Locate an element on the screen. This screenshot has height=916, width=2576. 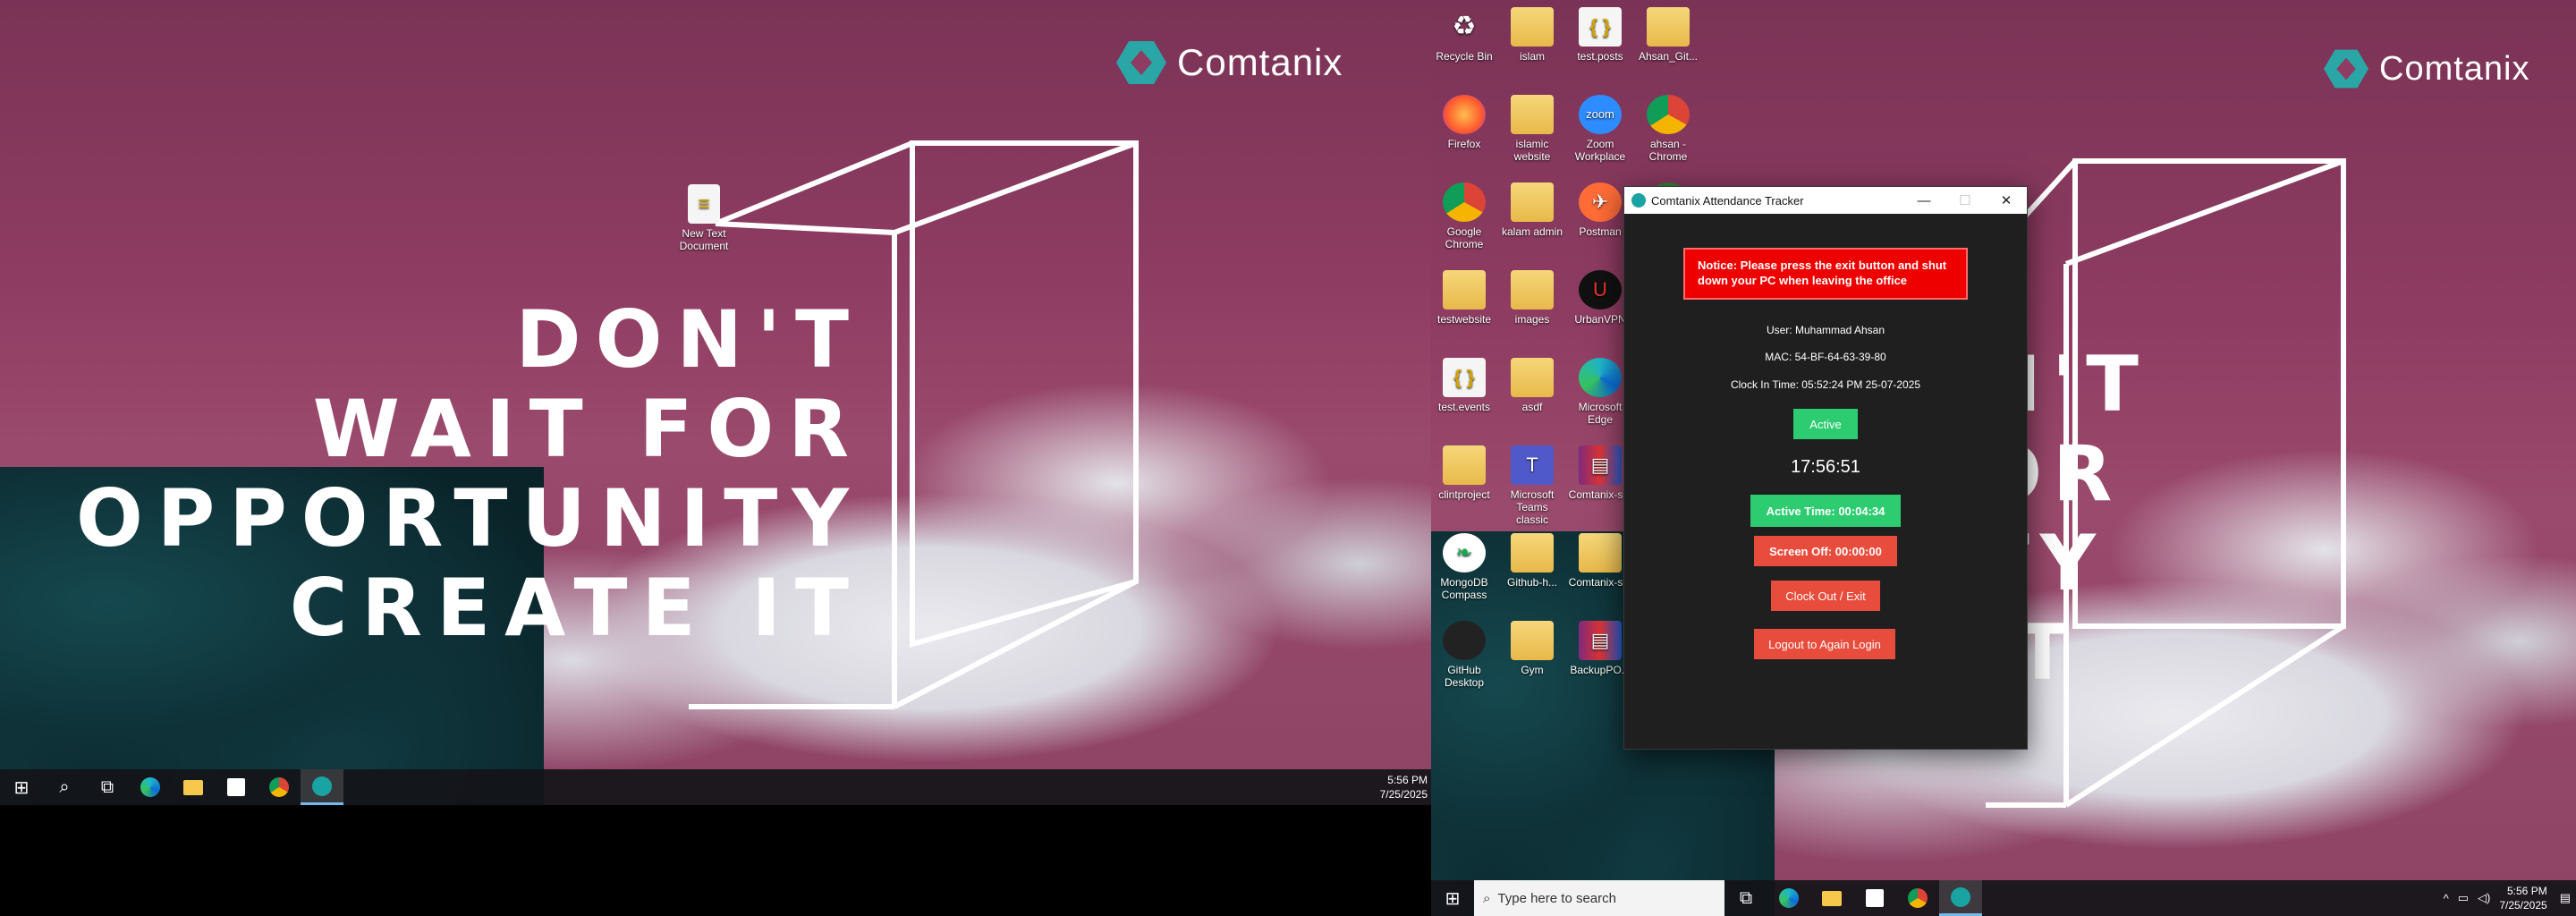
system-tray: ^ ▭ ◁) 5:56 PM 7/25/2025 ▤ is located at coordinates (2510, 898).